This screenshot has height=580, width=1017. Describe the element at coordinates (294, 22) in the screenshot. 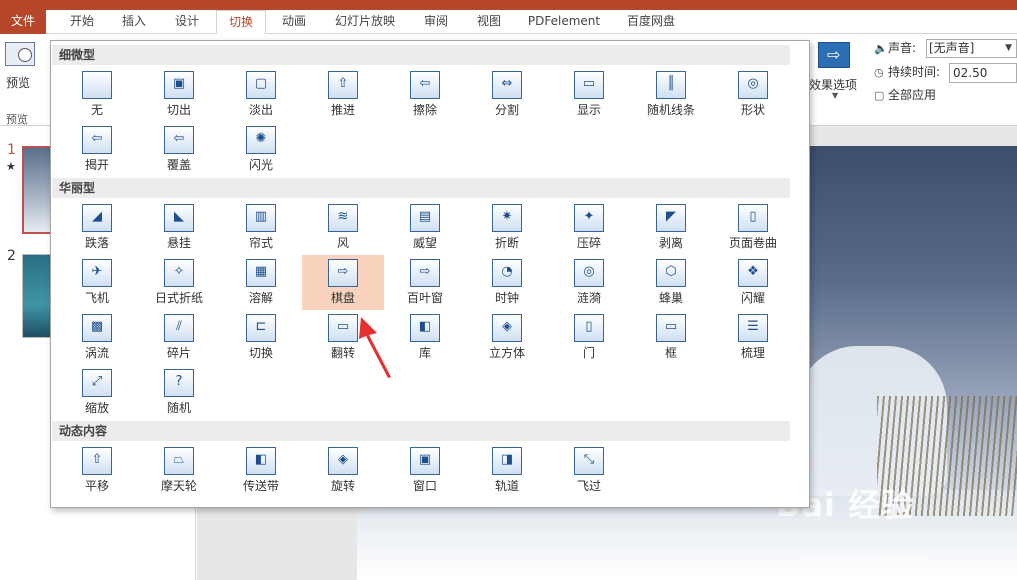

I see `tab-5: 动画` at that location.